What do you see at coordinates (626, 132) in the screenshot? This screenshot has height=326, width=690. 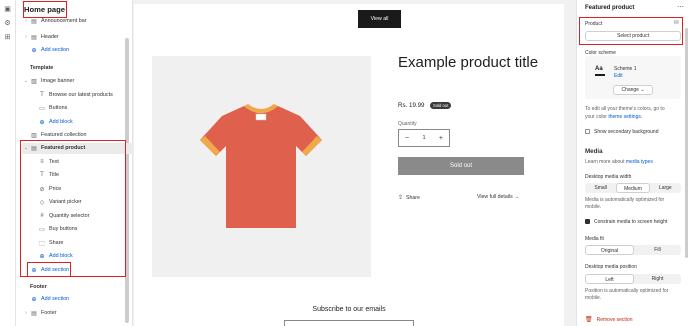 I see `secondary-background-label: Show secondary background` at bounding box center [626, 132].